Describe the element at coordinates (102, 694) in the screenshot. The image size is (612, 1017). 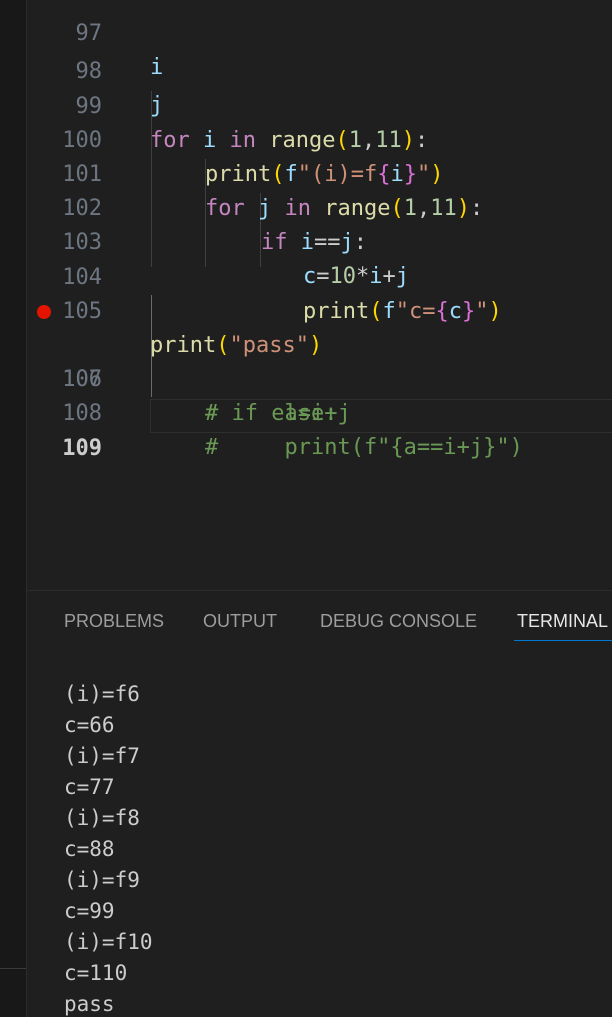
I see `terminal-line: (i)=f6` at that location.